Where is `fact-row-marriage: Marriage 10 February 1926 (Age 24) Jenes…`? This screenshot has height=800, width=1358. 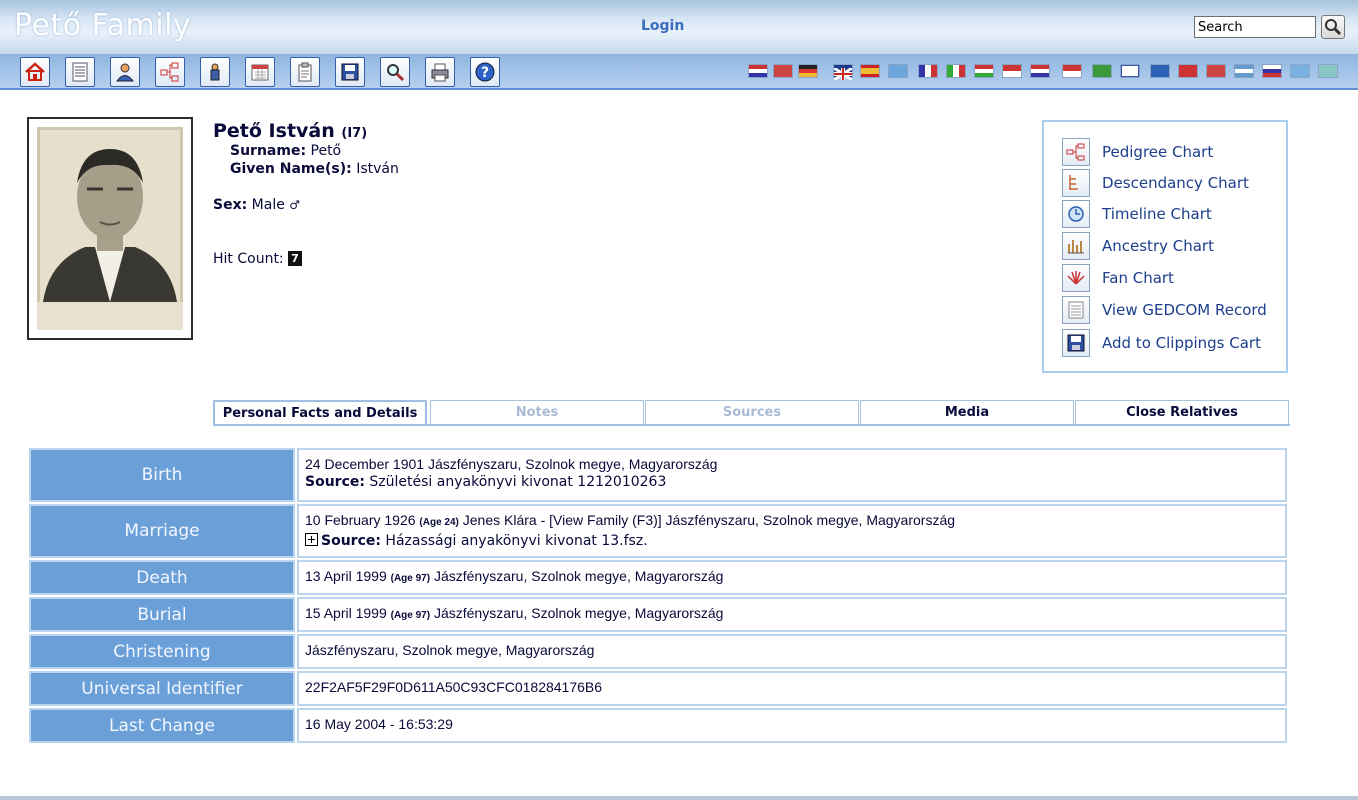 fact-row-marriage: Marriage 10 February 1926 (Age 24) Jenes… is located at coordinates (658, 531).